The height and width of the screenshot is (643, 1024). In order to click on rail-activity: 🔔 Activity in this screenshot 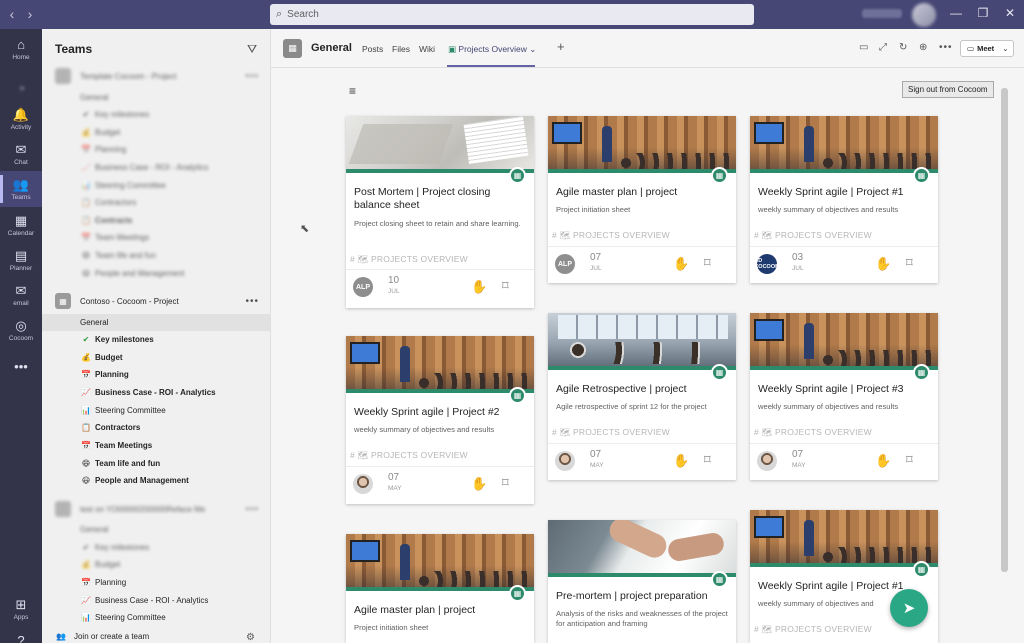, I will do `click(21, 119)`.